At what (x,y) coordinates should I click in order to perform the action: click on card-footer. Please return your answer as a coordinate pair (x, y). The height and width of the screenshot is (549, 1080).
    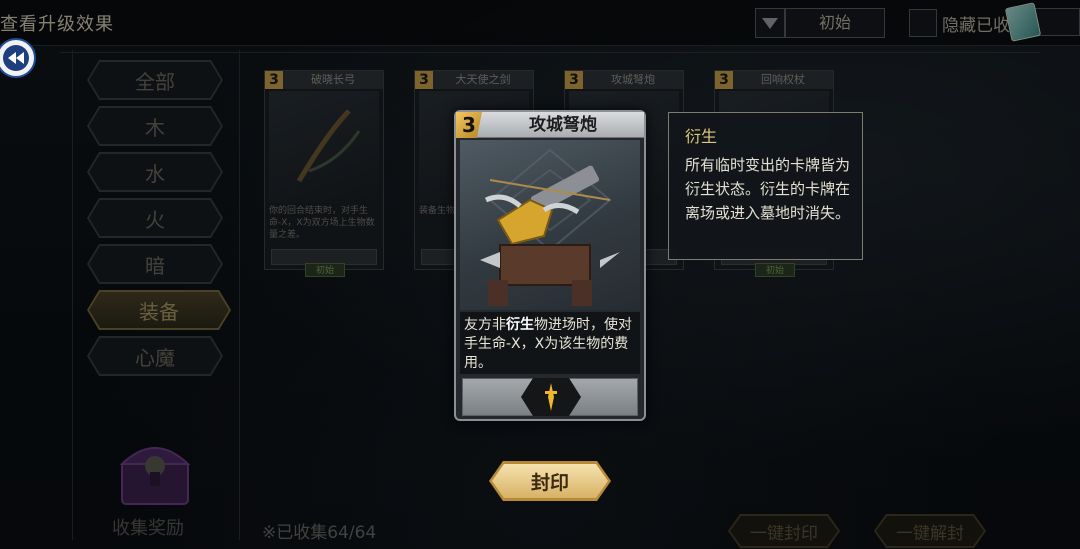
    Looking at the image, I should click on (550, 397).